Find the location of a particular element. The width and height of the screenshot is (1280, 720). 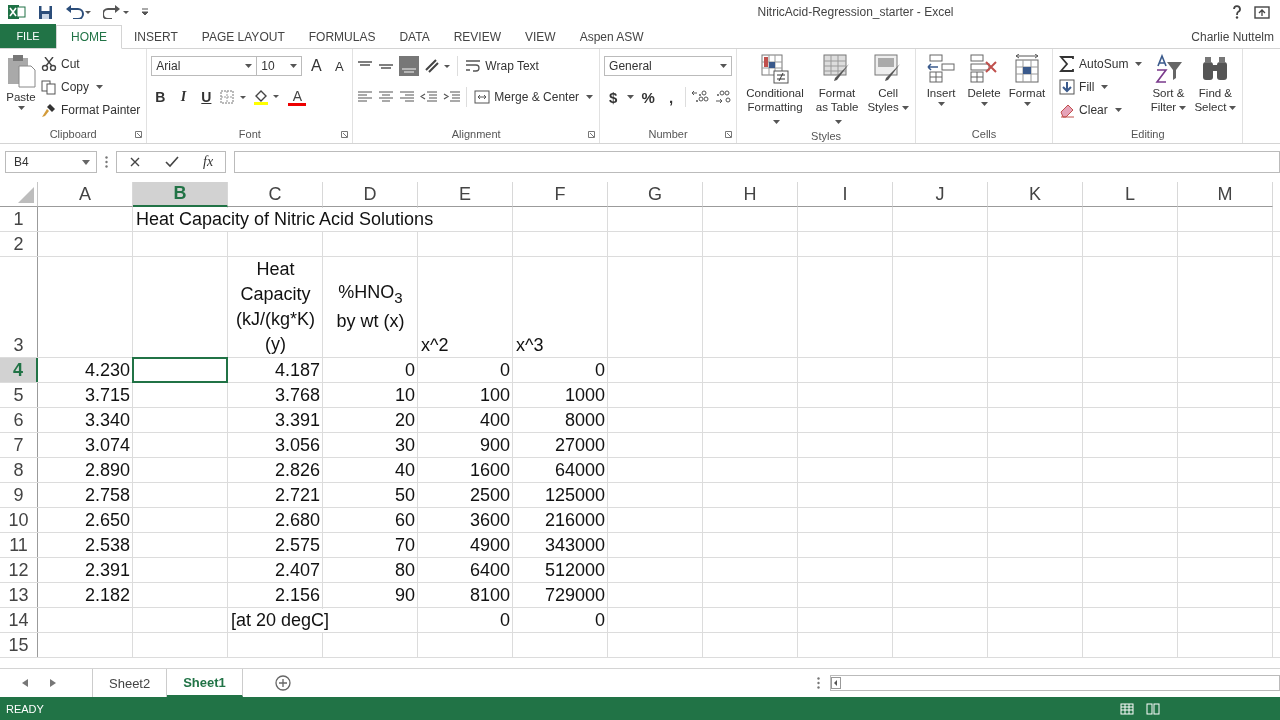

paste-button: Paste is located at coordinates (21, 82).